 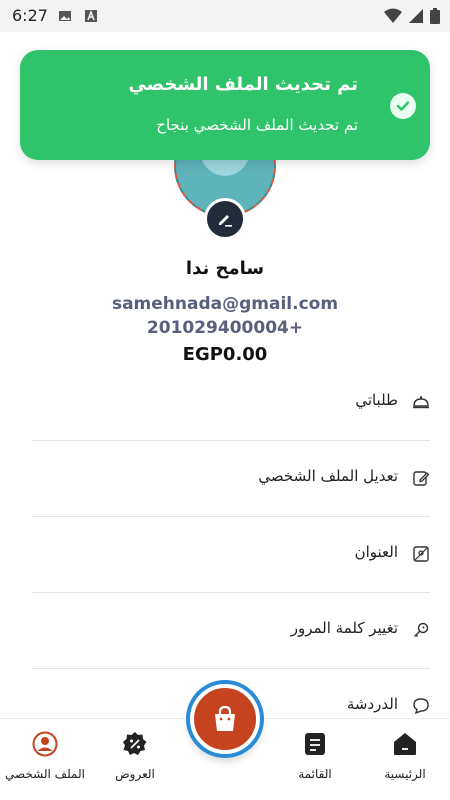 I want to click on menu-item-edit-profile: تعديل الملف الشخصي, so click(x=231, y=479).